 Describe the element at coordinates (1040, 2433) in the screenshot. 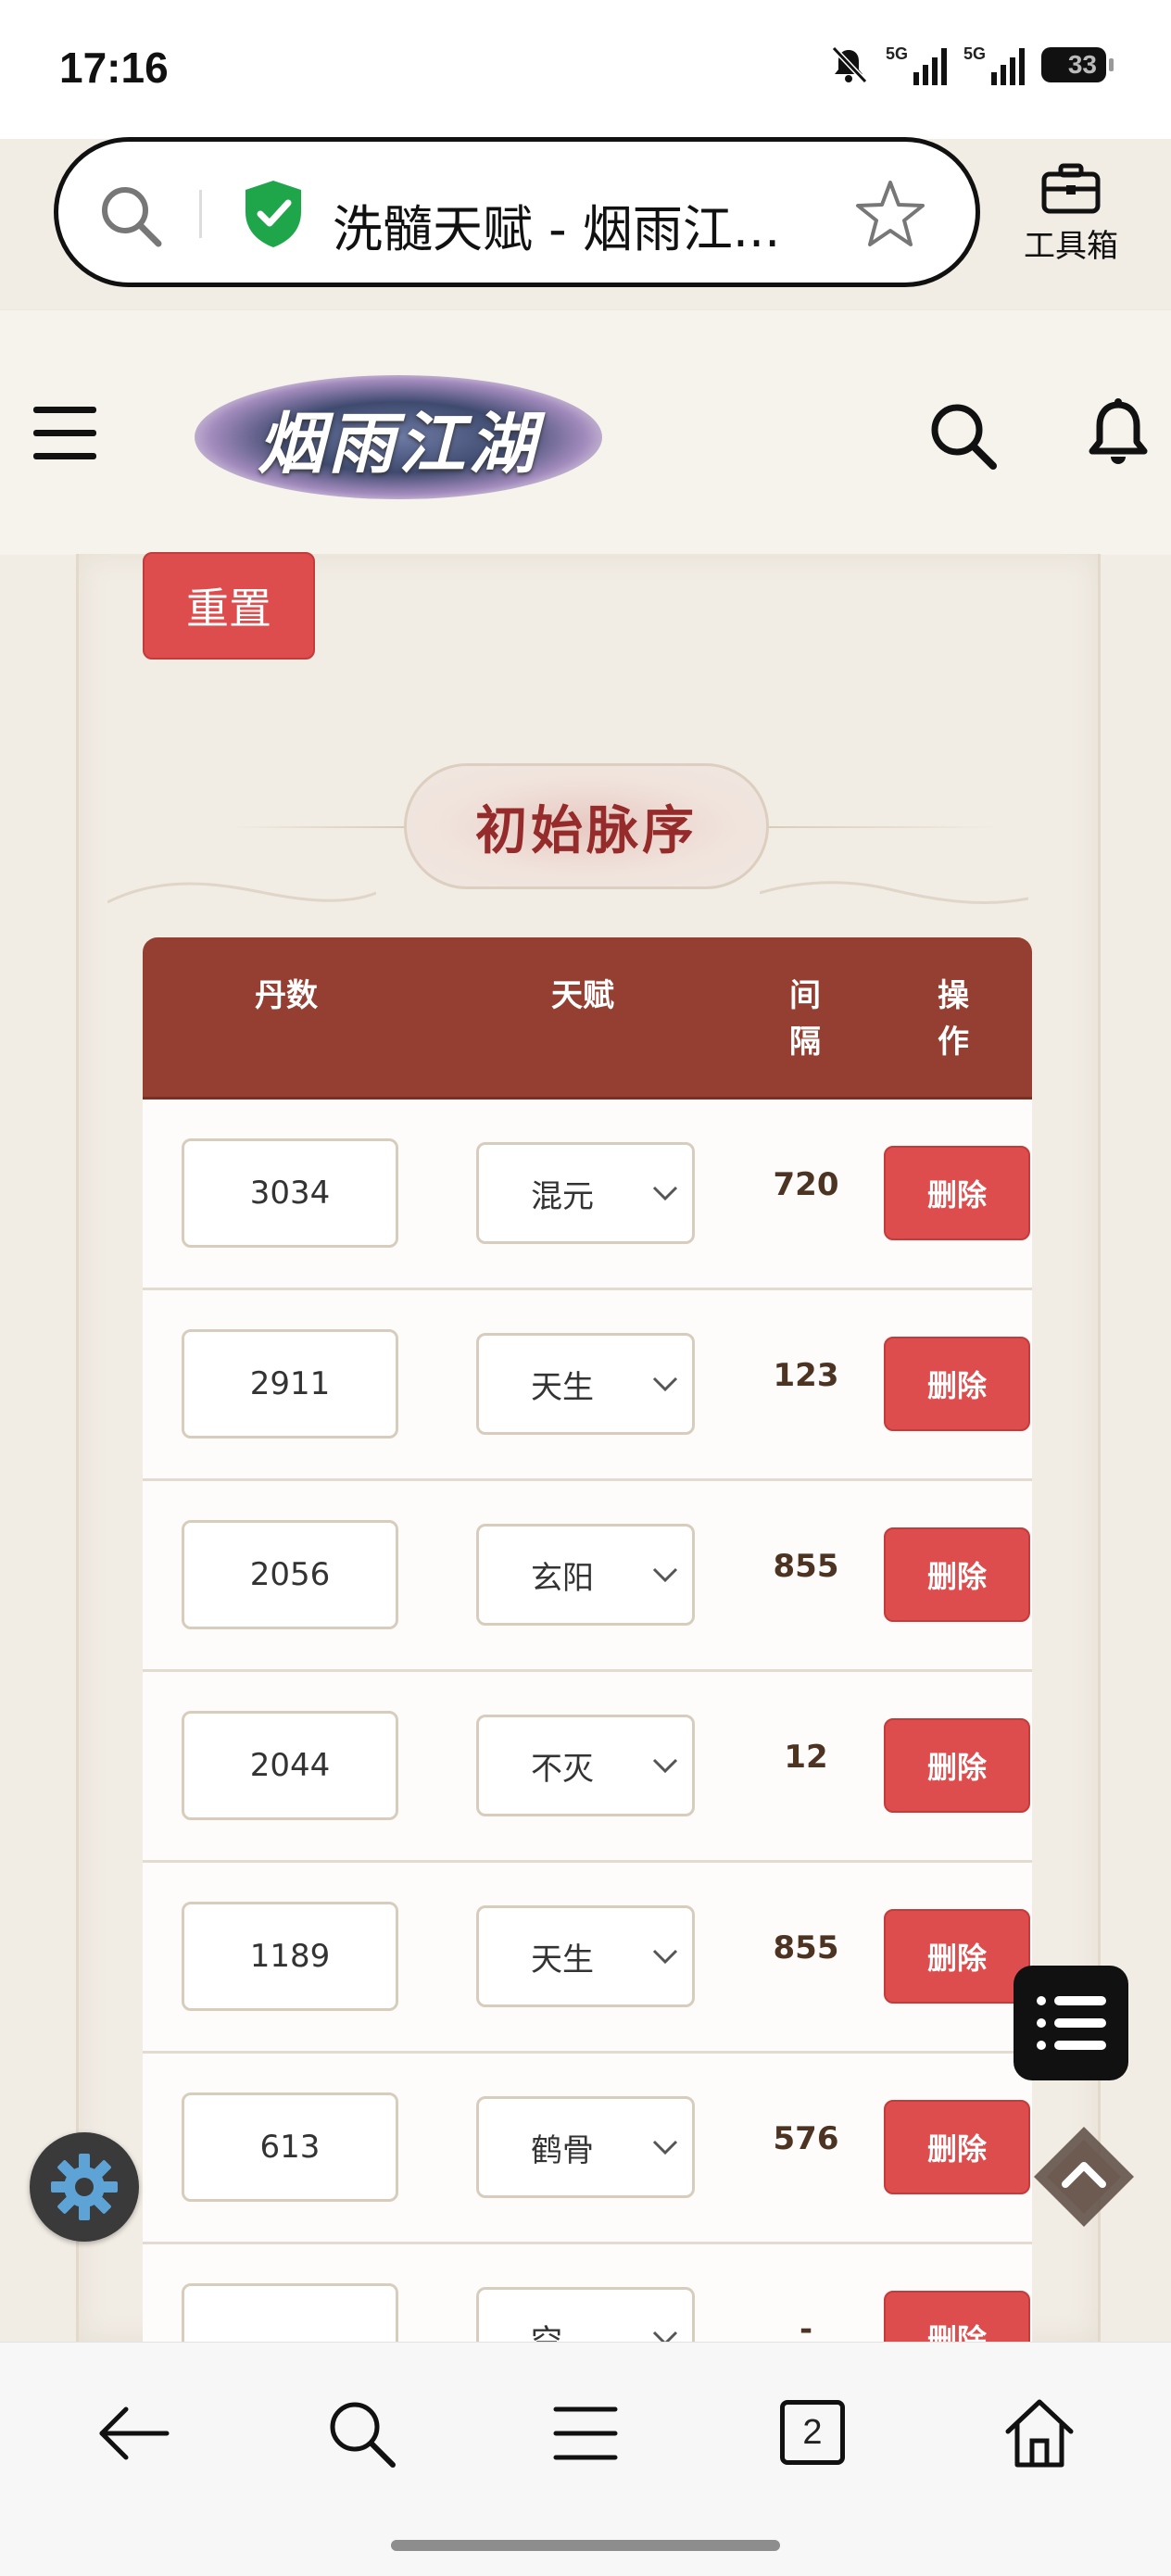

I see `home-icon` at that location.